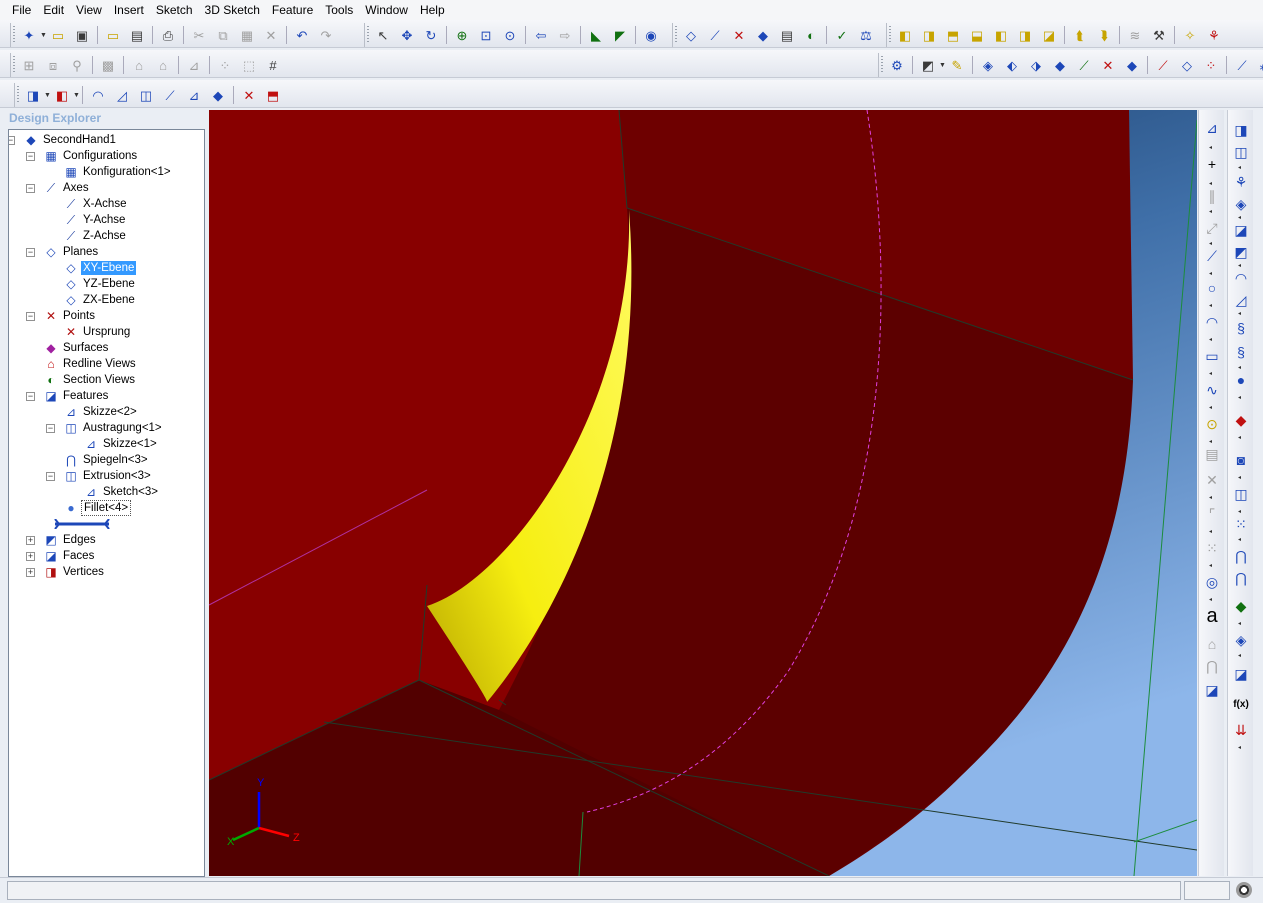  Describe the element at coordinates (1241, 182) in the screenshot. I see `revolve-icon: ⚘` at that location.